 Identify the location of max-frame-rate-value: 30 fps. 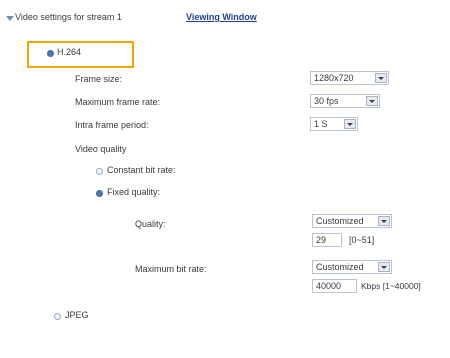
(326, 101).